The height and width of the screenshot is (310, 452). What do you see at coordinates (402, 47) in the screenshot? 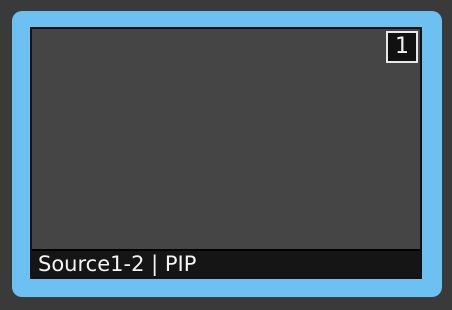
I see `window-number-badge: 1` at bounding box center [402, 47].